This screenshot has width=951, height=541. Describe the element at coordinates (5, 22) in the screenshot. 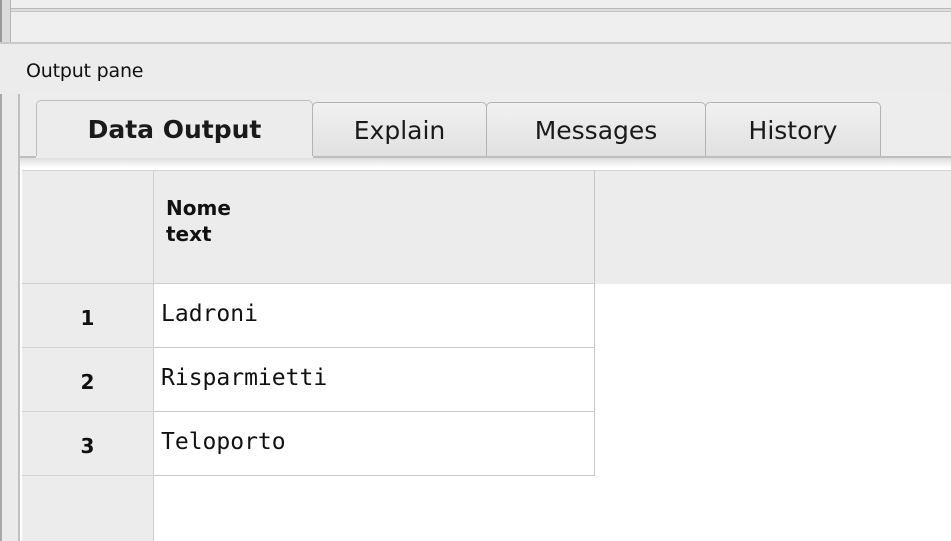

I see `editor-left-border` at that location.